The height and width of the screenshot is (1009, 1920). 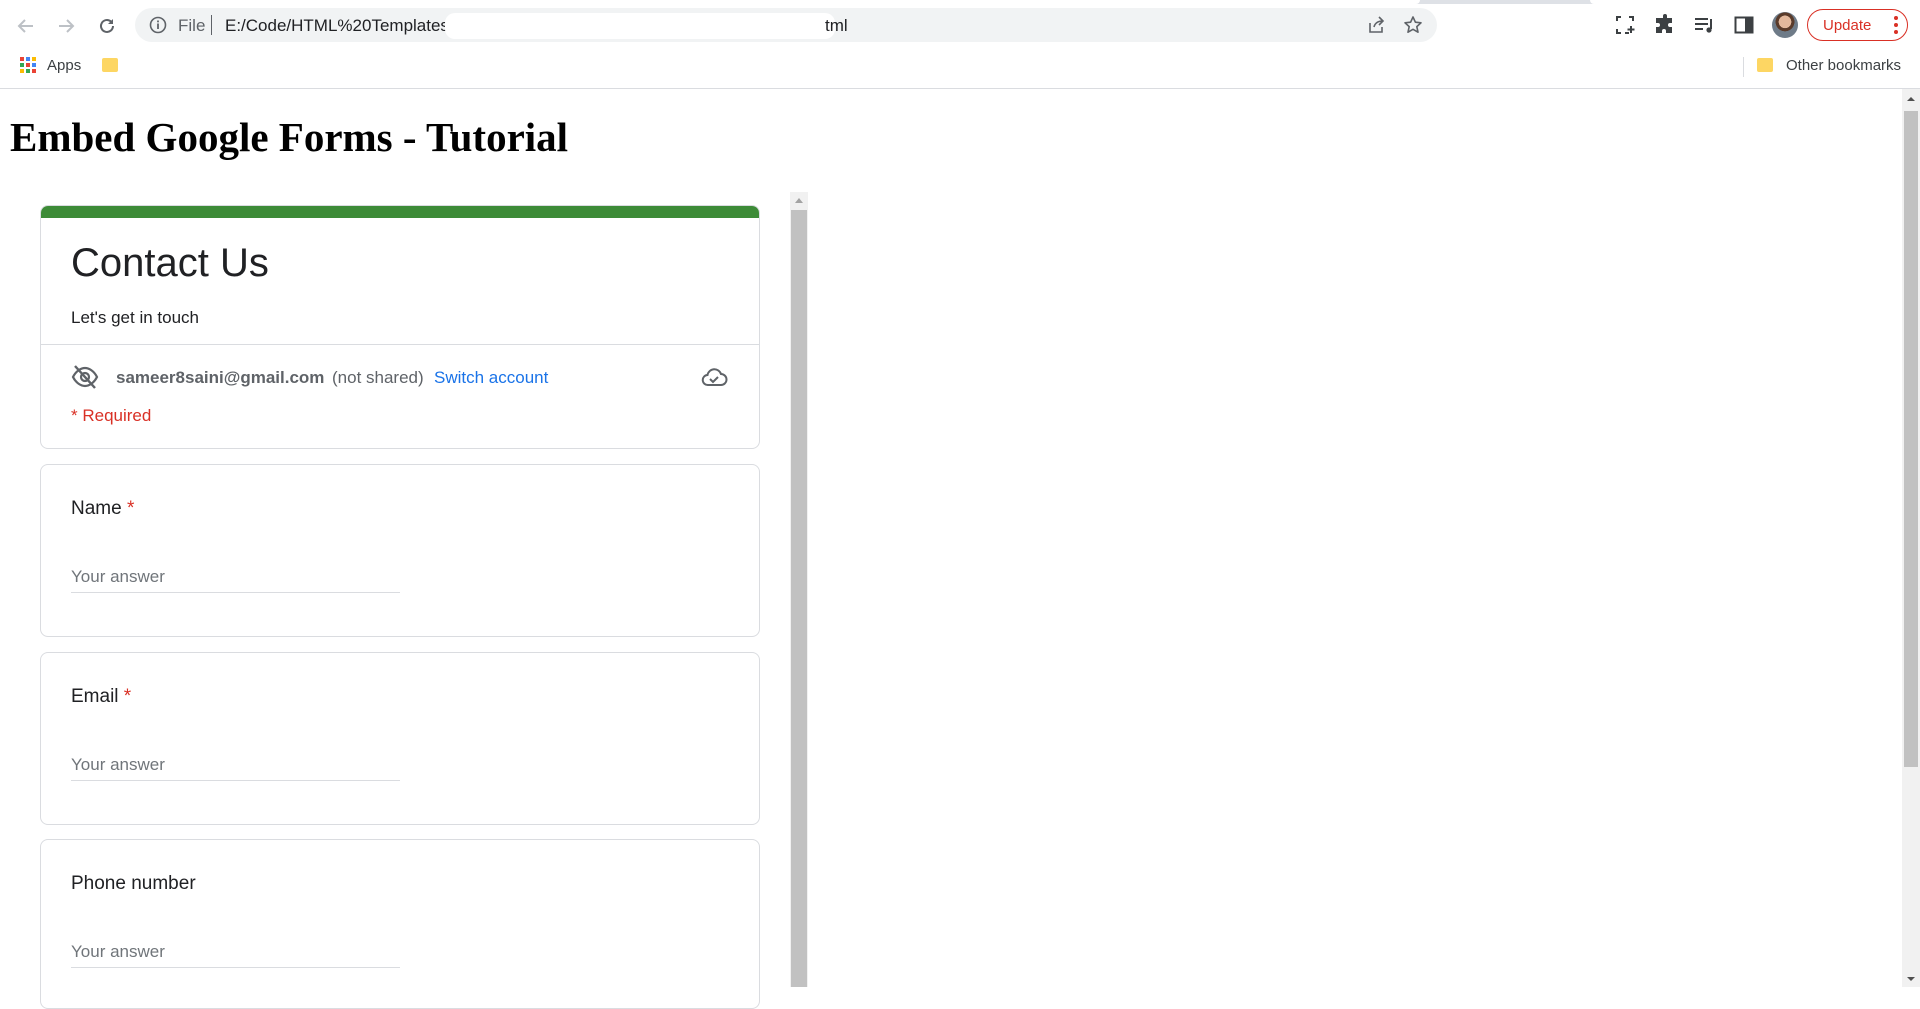 I want to click on bookmark-other: Other bookmarks, so click(x=1843, y=65).